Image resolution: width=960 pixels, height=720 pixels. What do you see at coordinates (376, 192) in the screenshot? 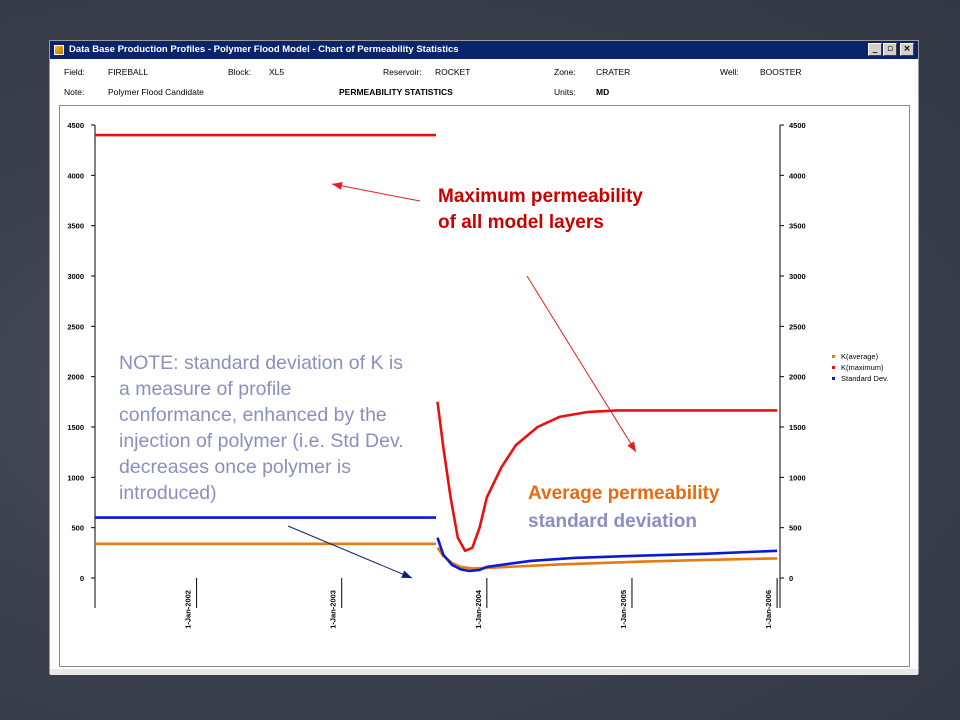
I see `arrow-to-kmax-initial-shaft` at bounding box center [376, 192].